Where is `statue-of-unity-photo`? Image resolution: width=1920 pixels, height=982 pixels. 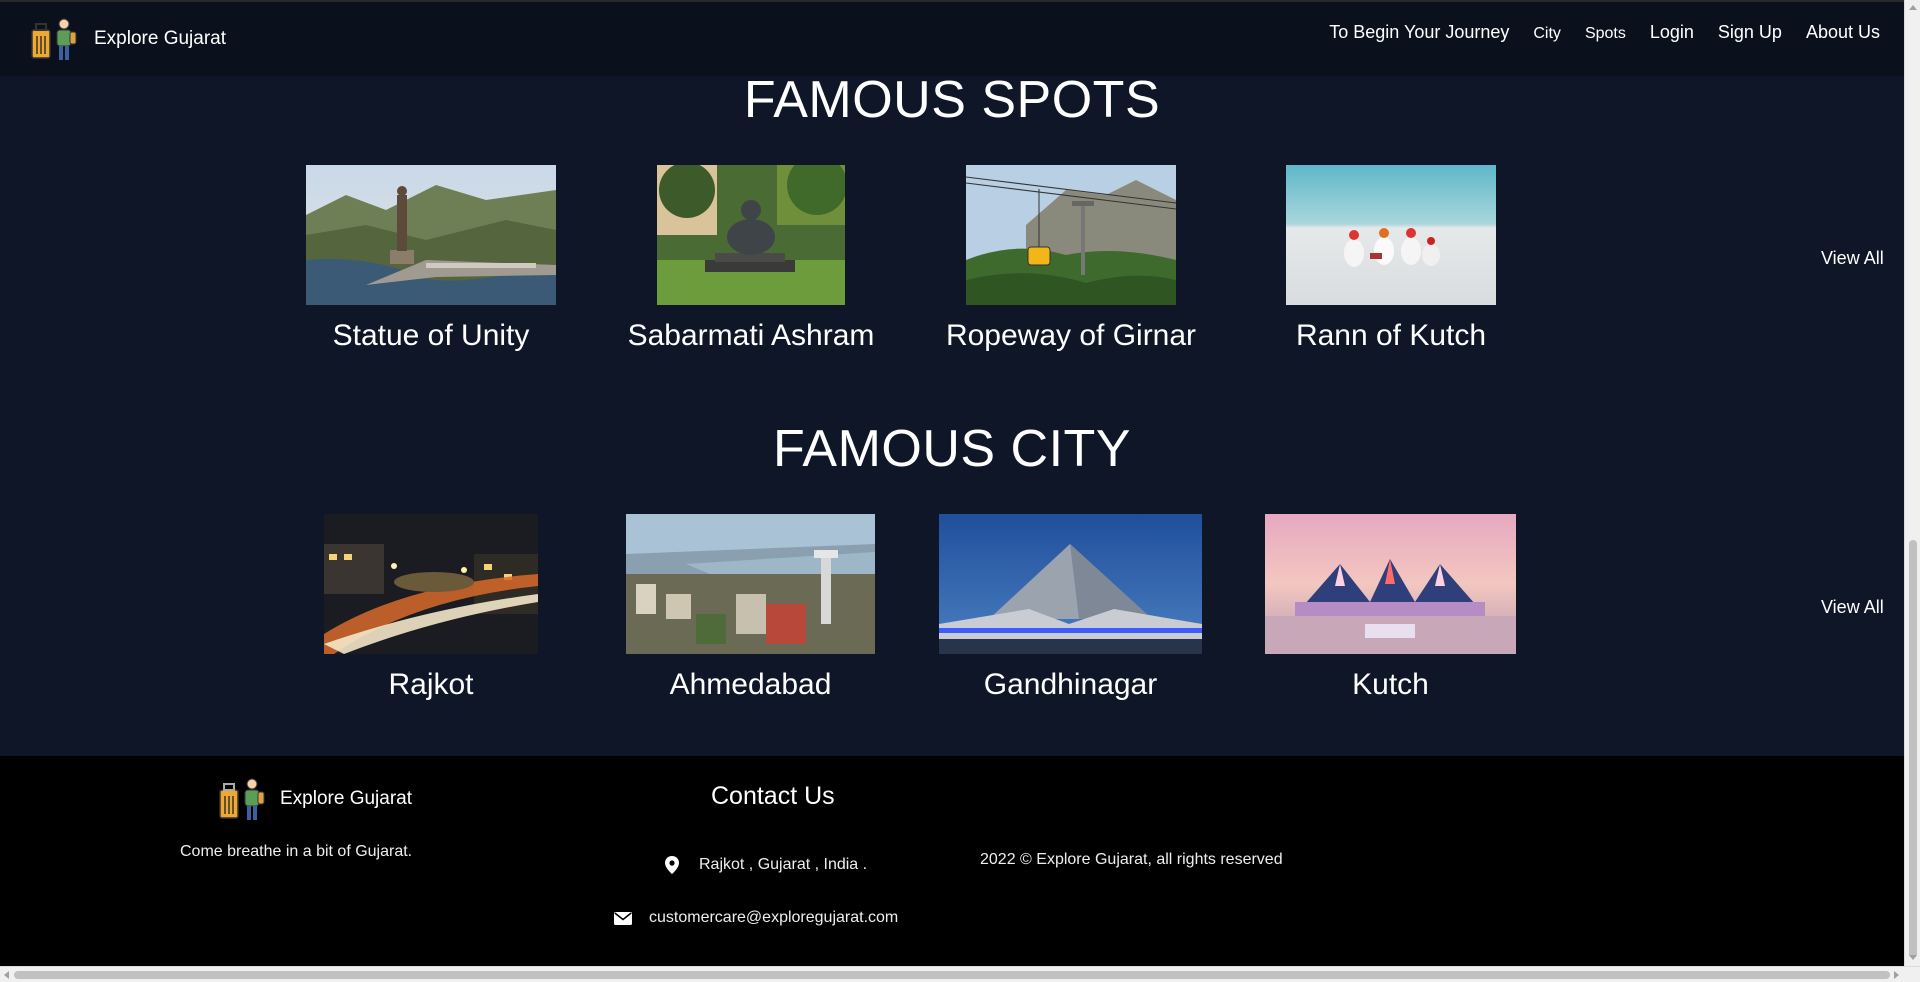
statue-of-unity-photo is located at coordinates (431, 235).